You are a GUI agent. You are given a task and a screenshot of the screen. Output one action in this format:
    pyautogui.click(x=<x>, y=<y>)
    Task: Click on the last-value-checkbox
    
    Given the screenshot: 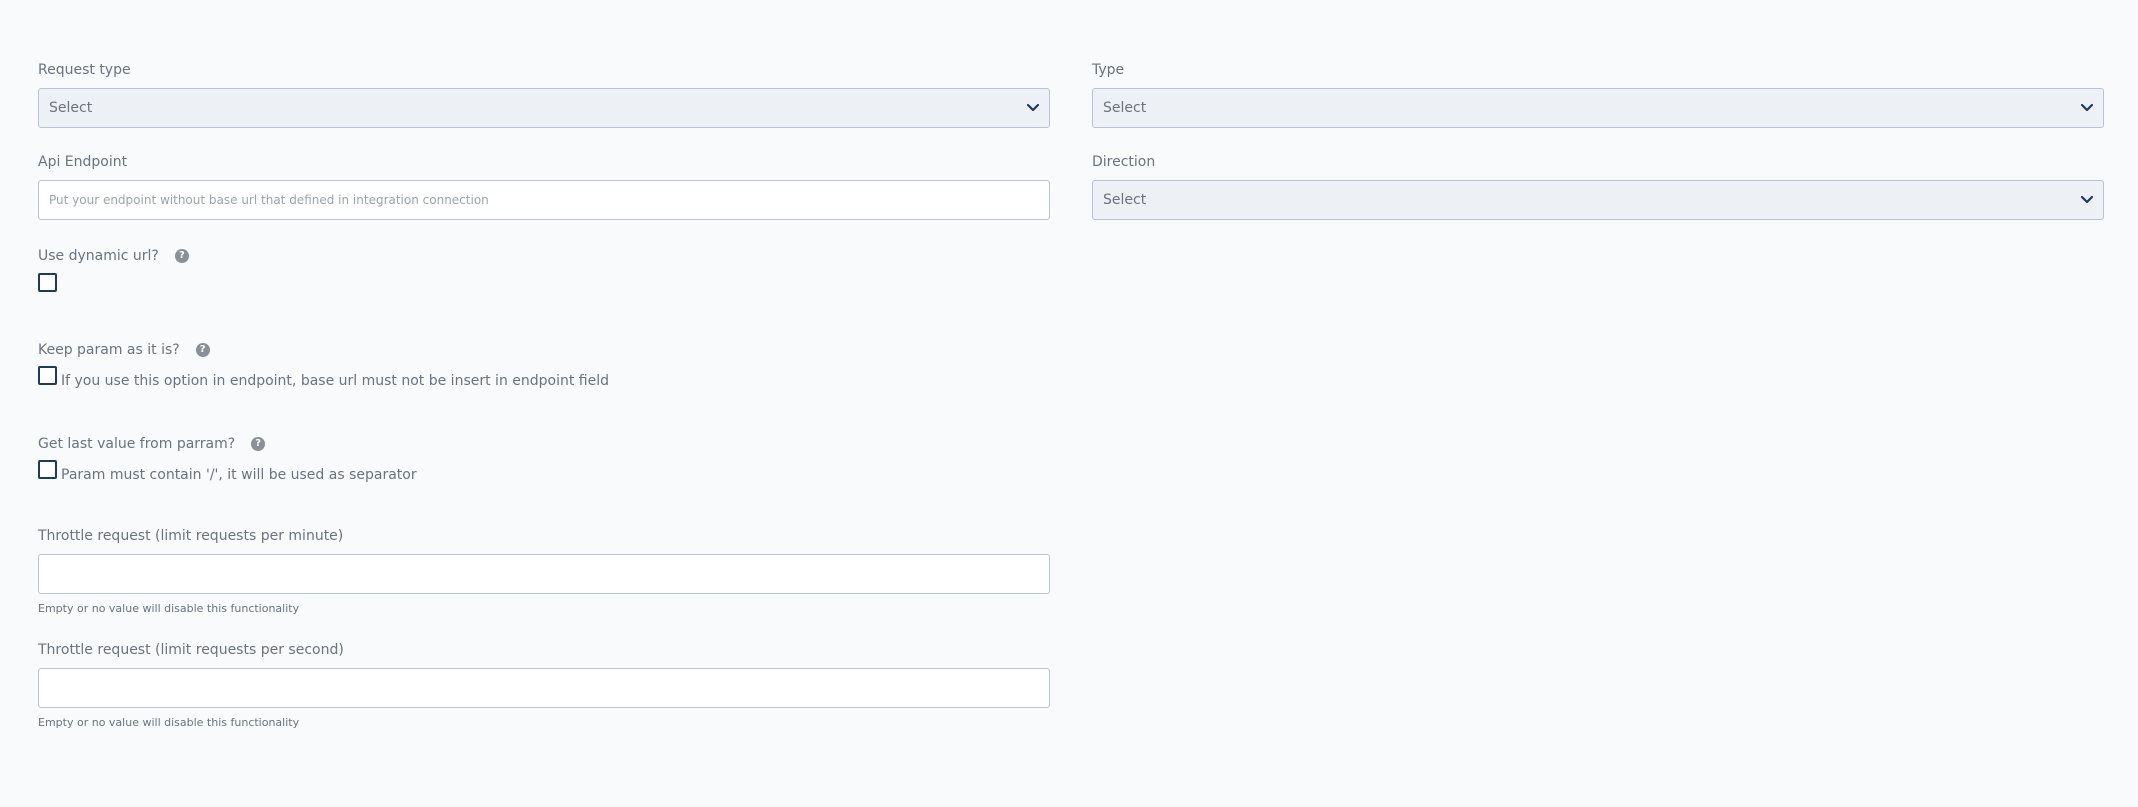 What is the action you would take?
    pyautogui.click(x=47, y=469)
    